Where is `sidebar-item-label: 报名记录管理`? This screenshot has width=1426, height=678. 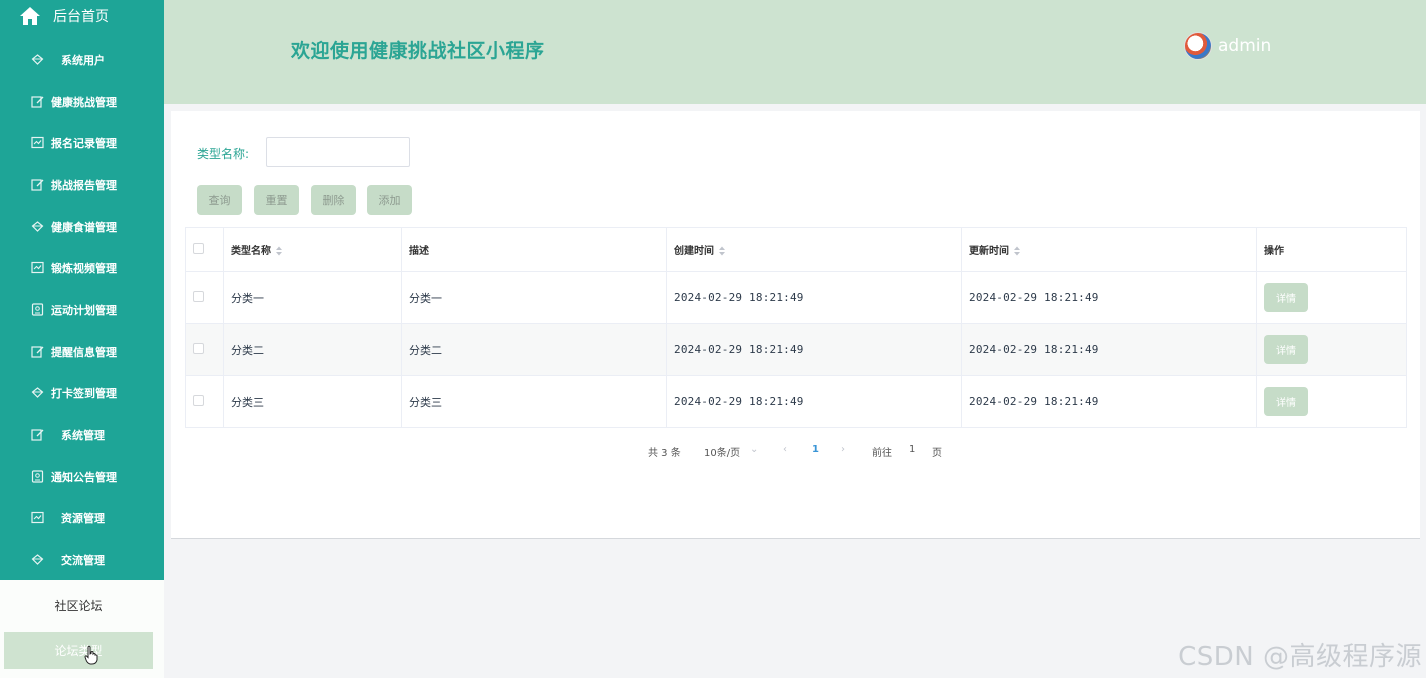 sidebar-item-label: 报名记录管理 is located at coordinates (84, 143).